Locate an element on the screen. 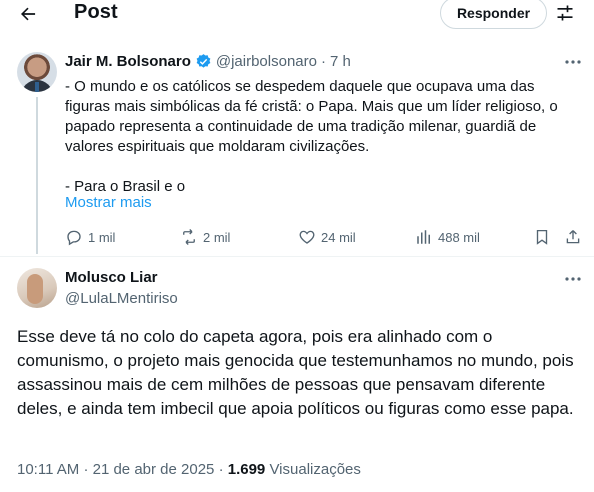 This screenshot has height=492, width=594. repost-action: 2 mil is located at coordinates (205, 237).